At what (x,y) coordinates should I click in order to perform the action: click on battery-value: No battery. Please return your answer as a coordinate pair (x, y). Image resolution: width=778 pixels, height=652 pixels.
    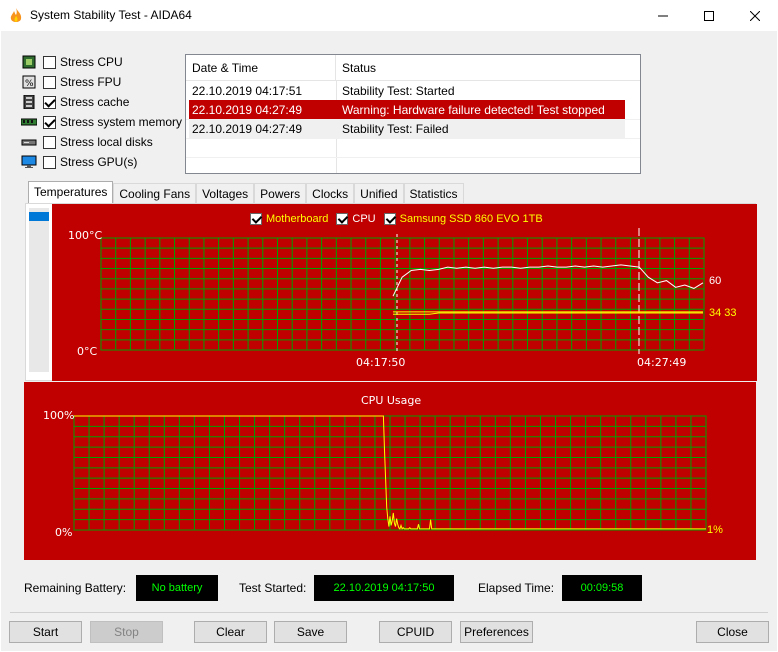
    Looking at the image, I should click on (177, 588).